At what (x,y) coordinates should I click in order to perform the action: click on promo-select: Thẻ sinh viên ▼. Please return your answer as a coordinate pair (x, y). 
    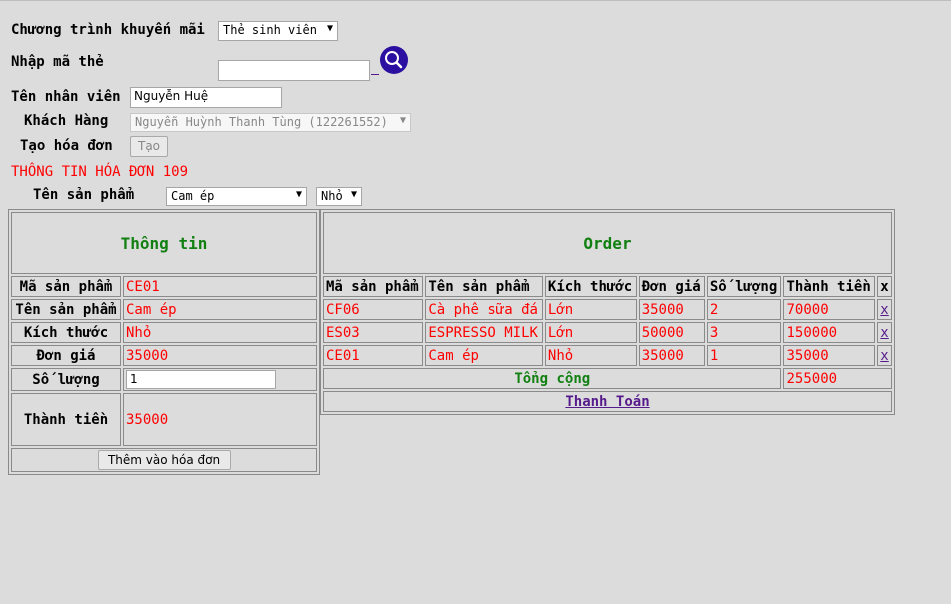
    Looking at the image, I should click on (278, 31).